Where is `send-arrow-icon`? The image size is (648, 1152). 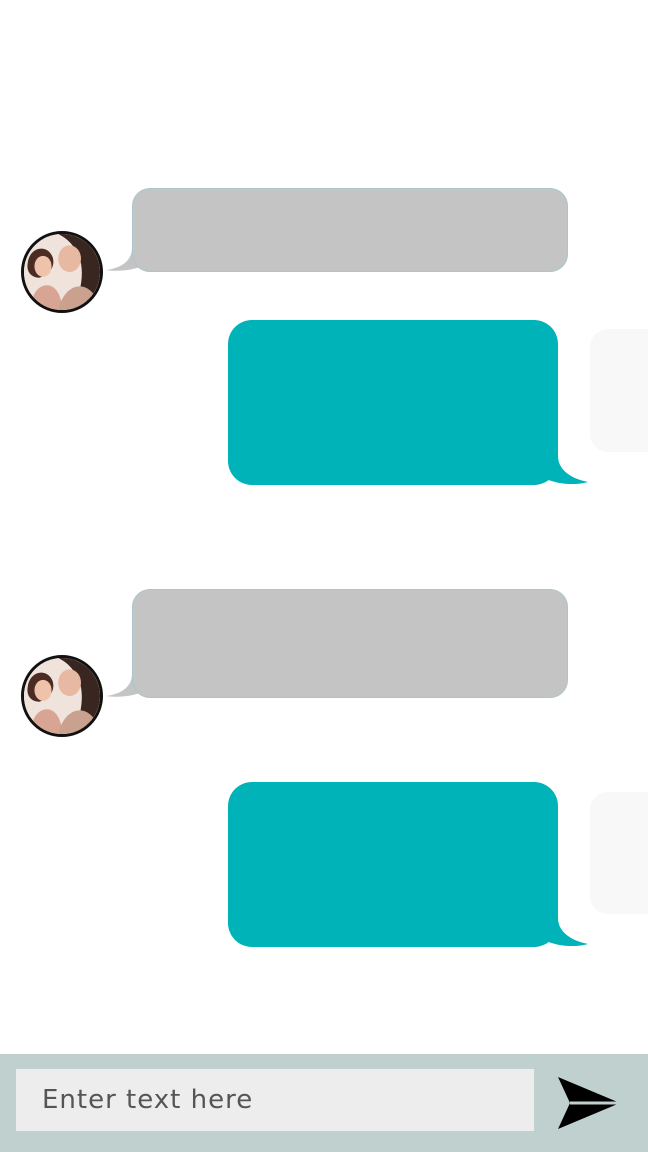
send-arrow-icon is located at coordinates (589, 1103).